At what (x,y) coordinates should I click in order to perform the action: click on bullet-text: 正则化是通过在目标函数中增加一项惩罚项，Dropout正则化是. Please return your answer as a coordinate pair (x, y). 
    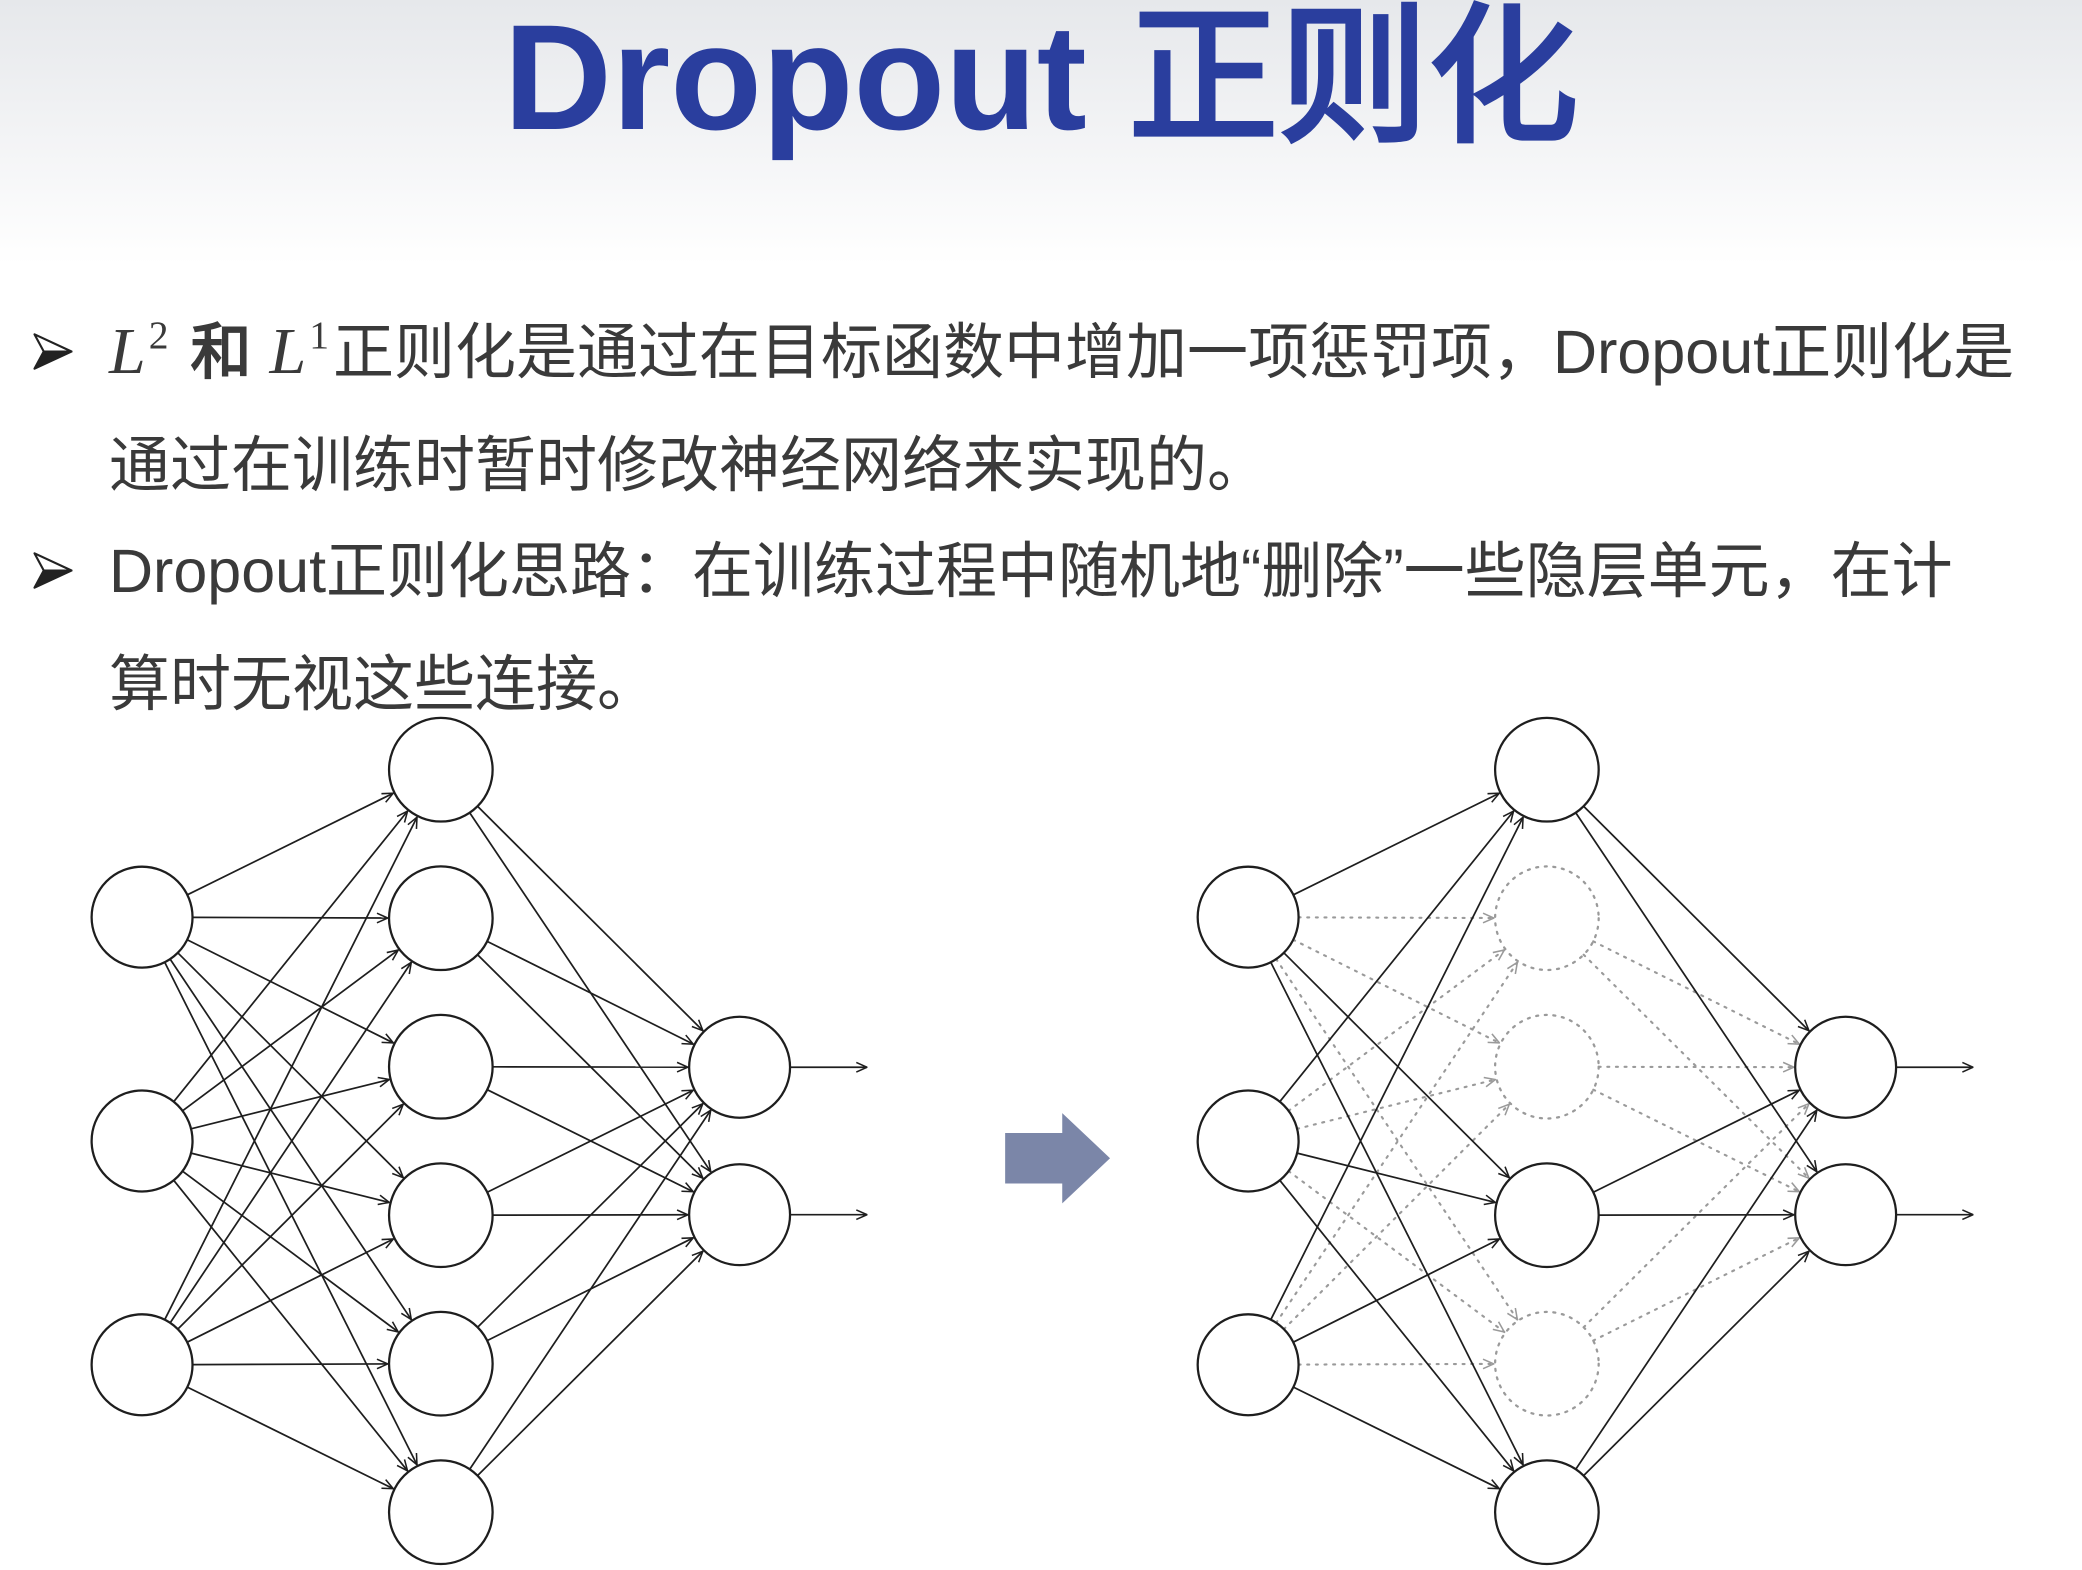
    Looking at the image, I should click on (1174, 352).